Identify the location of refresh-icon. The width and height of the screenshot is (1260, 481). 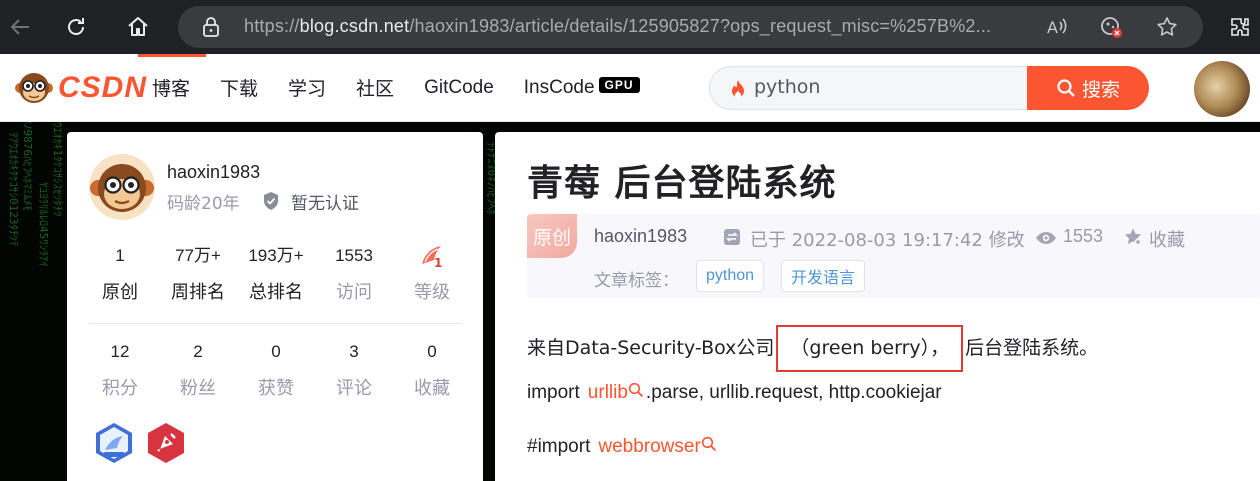
(76, 27).